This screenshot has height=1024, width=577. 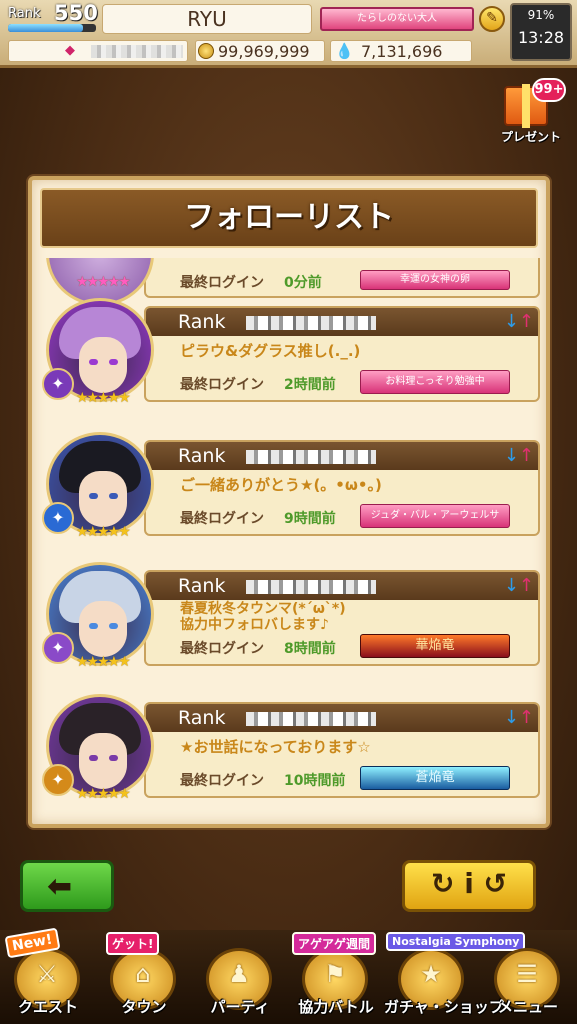 I want to click on last-login-value: 9時間前, so click(x=310, y=519).